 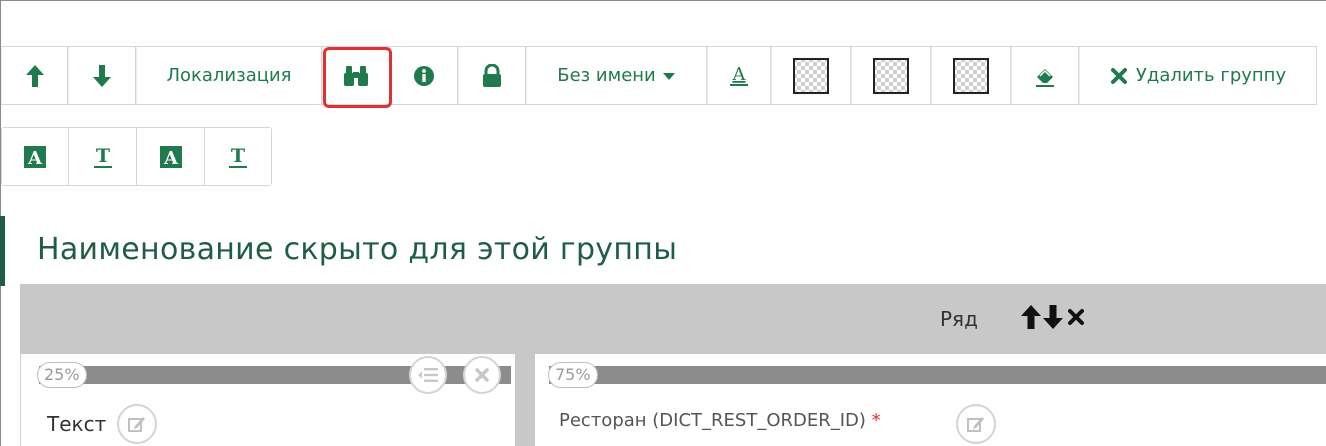 I want to click on column-remove-button, so click(x=482, y=375).